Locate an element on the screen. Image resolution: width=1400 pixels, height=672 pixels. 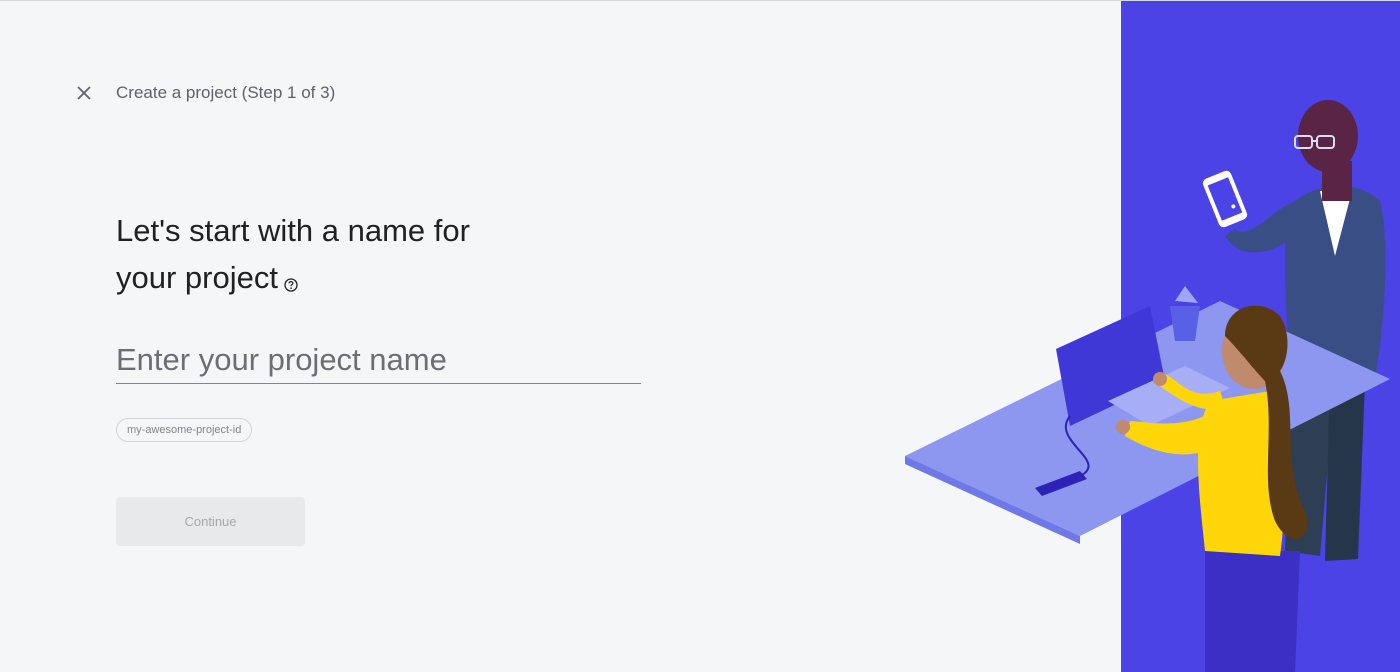
close-button is located at coordinates (84, 93).